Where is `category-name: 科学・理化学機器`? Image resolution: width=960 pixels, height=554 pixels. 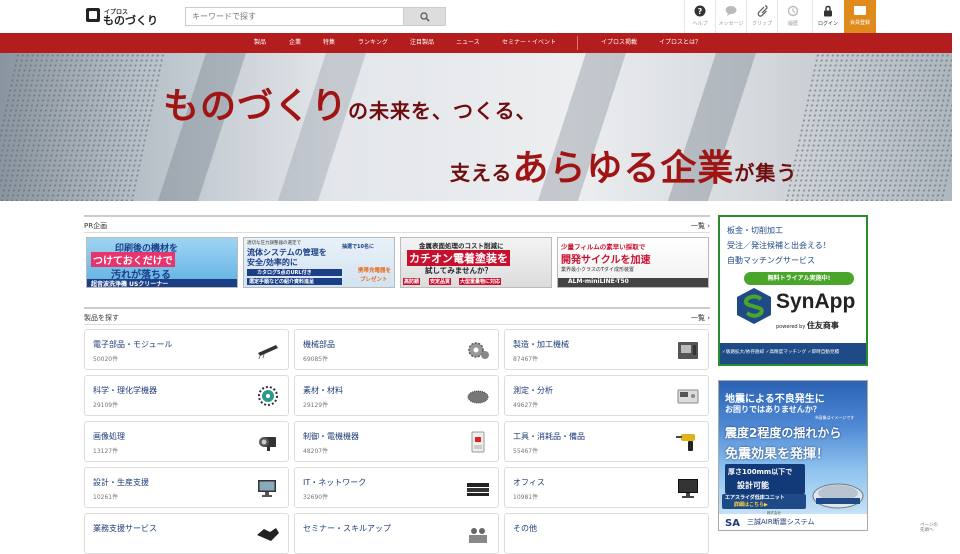
category-name: 科学・理化学機器 is located at coordinates (125, 390).